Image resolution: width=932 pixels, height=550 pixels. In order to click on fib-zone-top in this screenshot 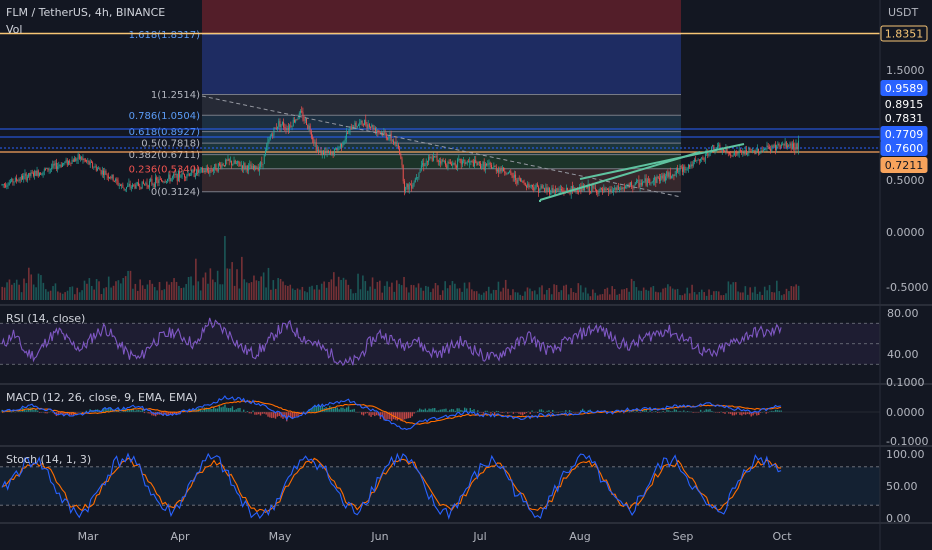, I will do `click(441, 17)`.